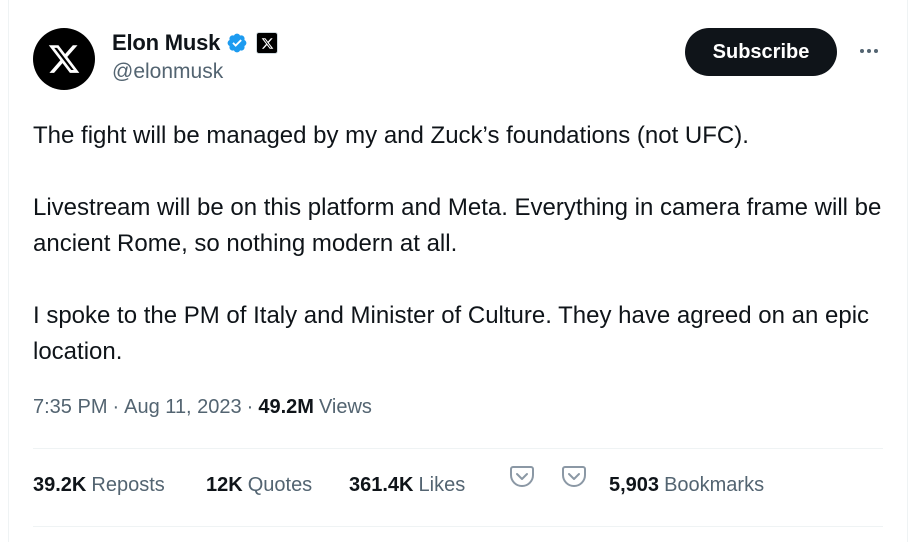 The height and width of the screenshot is (542, 920). What do you see at coordinates (224, 485) in the screenshot?
I see `quotes-count: 12K` at bounding box center [224, 485].